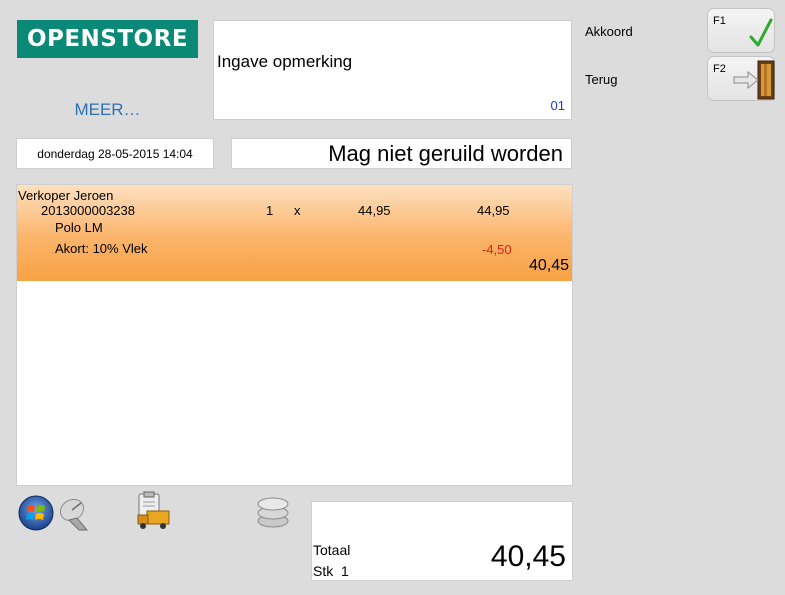 The height and width of the screenshot is (595, 785). Describe the element at coordinates (609, 31) in the screenshot. I see `akkoord-label: Akkoord` at that location.